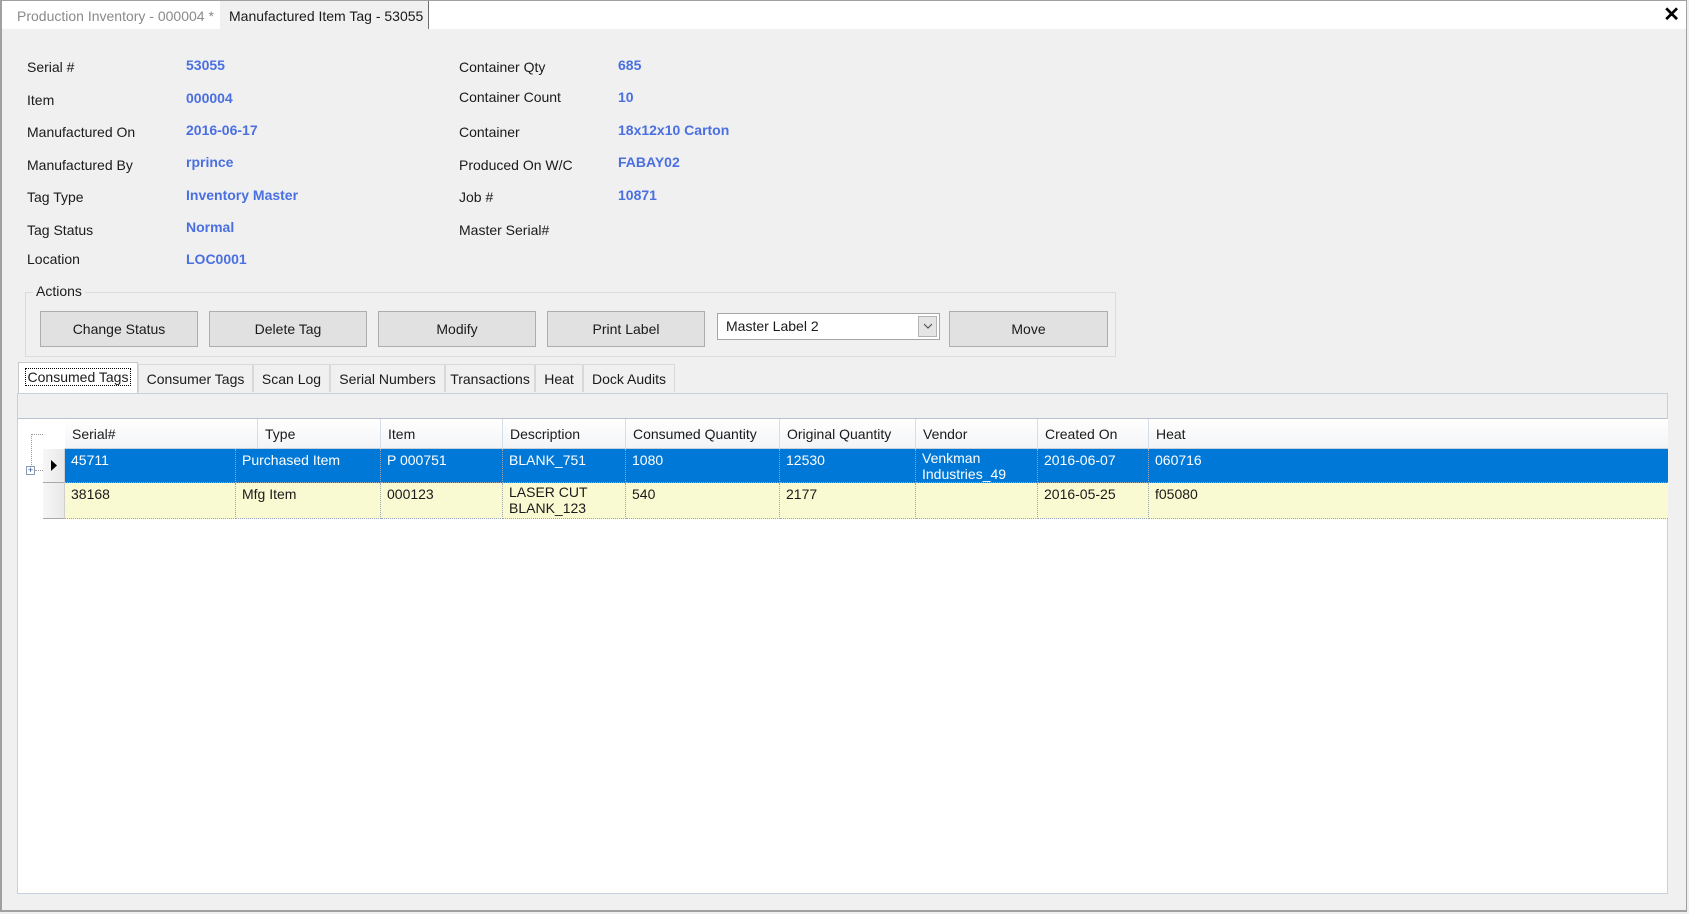 The image size is (1689, 914). Describe the element at coordinates (308, 501) in the screenshot. I see `cell-type: Mfg Item` at that location.